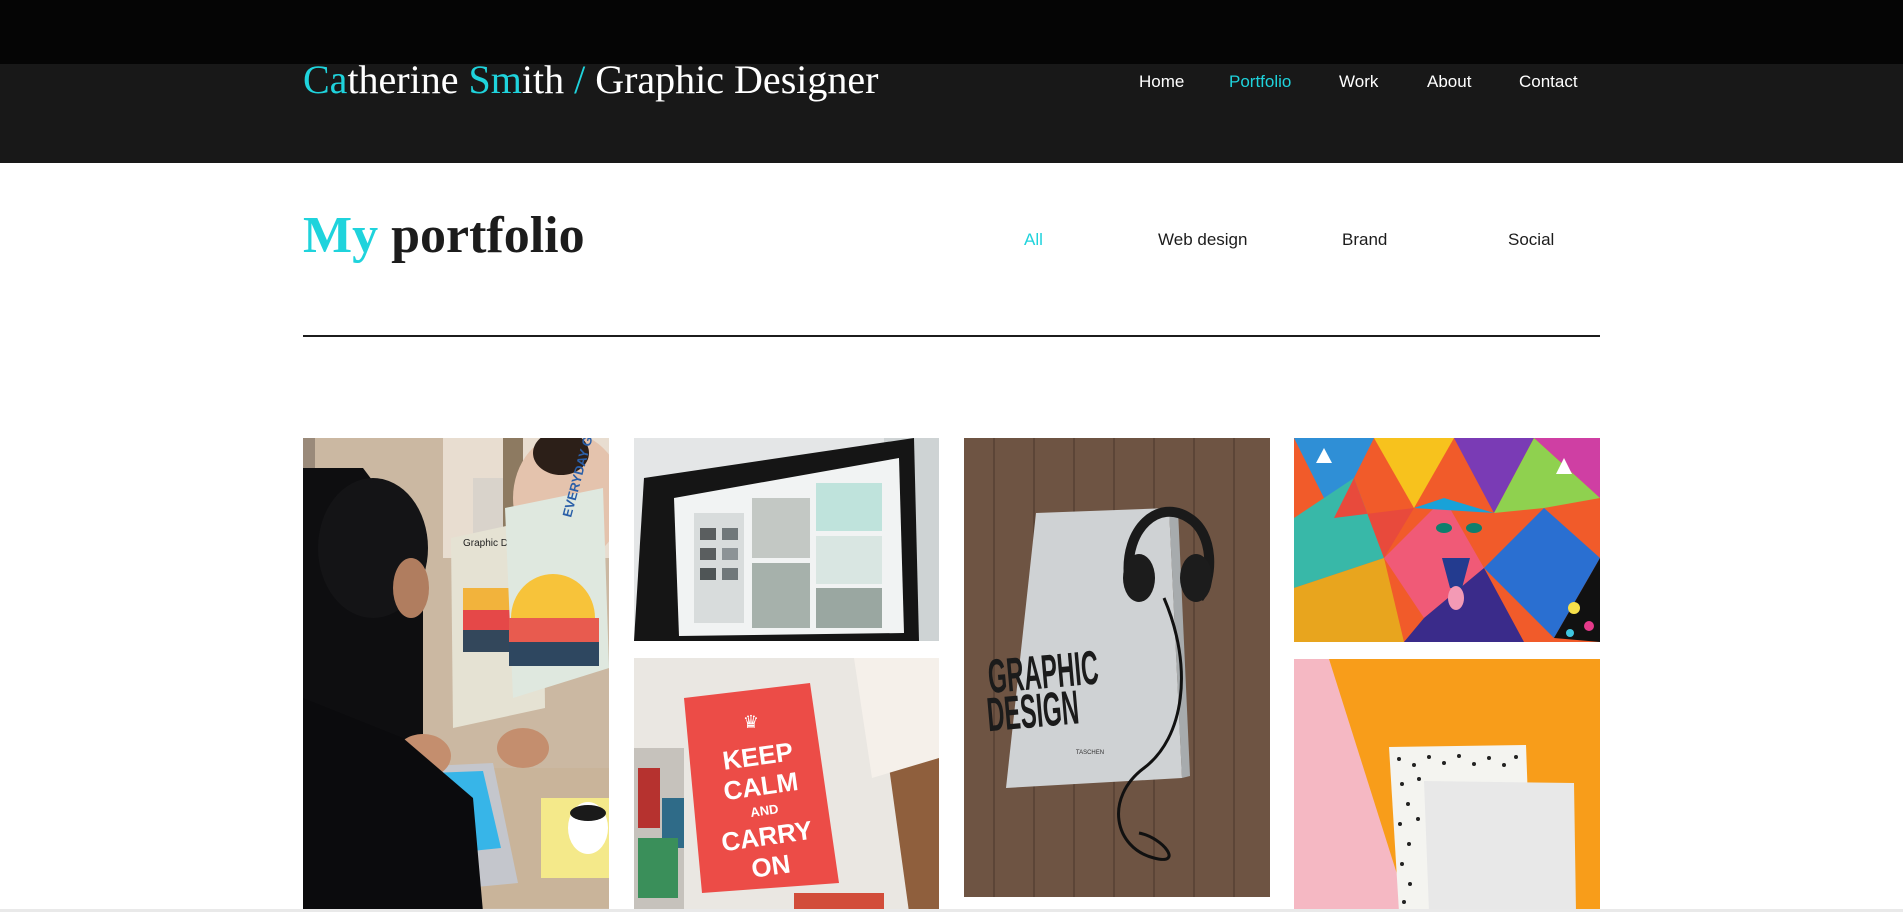 Image resolution: width=1903 pixels, height=912 pixels. Describe the element at coordinates (1161, 82) in the screenshot. I see `nav-home: Home` at that location.